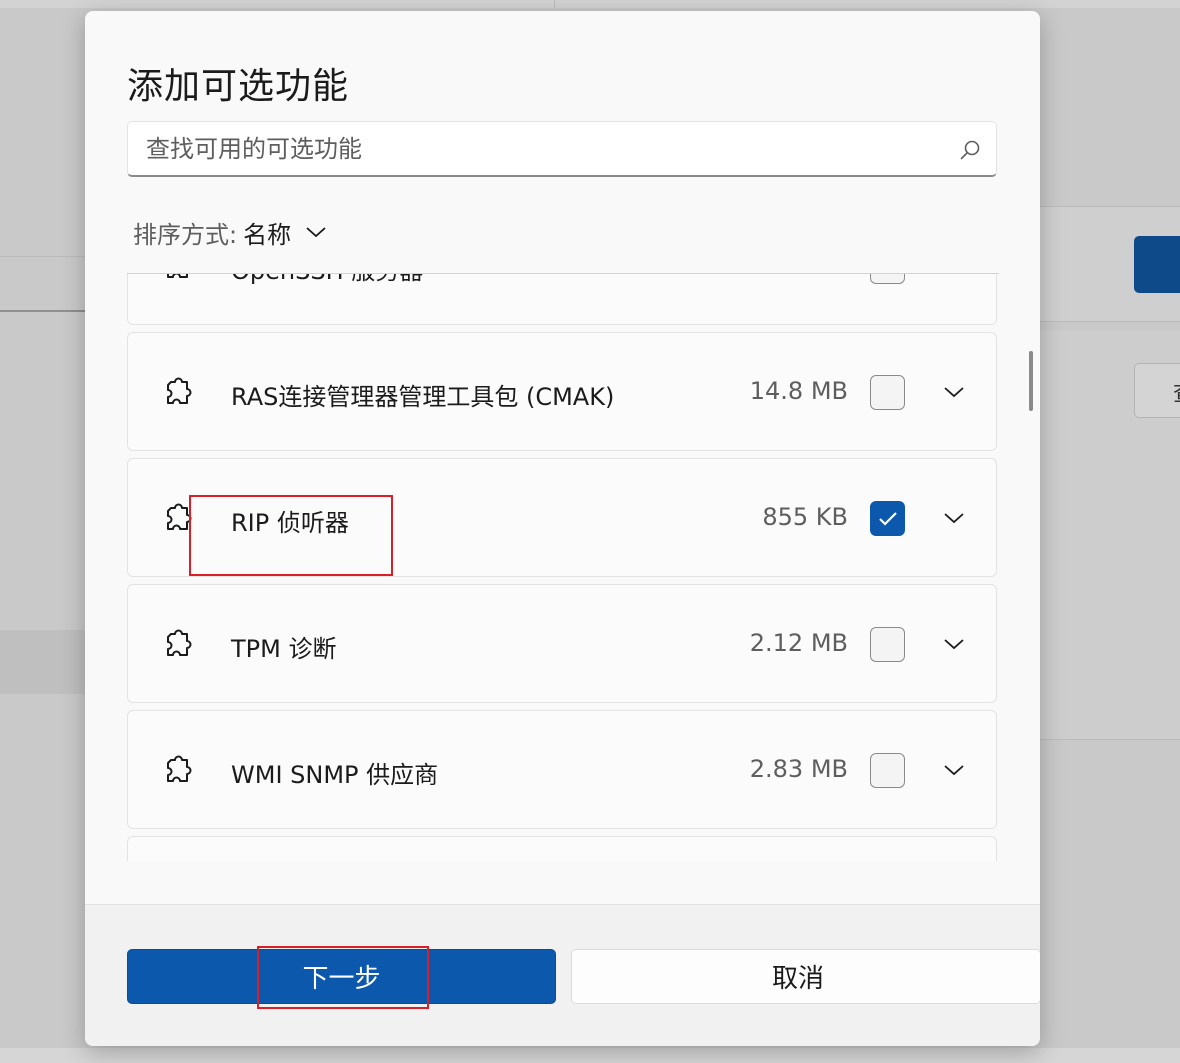 This screenshot has width=1180, height=1063. Describe the element at coordinates (562, 517) in the screenshot. I see `feature-card: RIP 侦听器 855 KB` at that location.